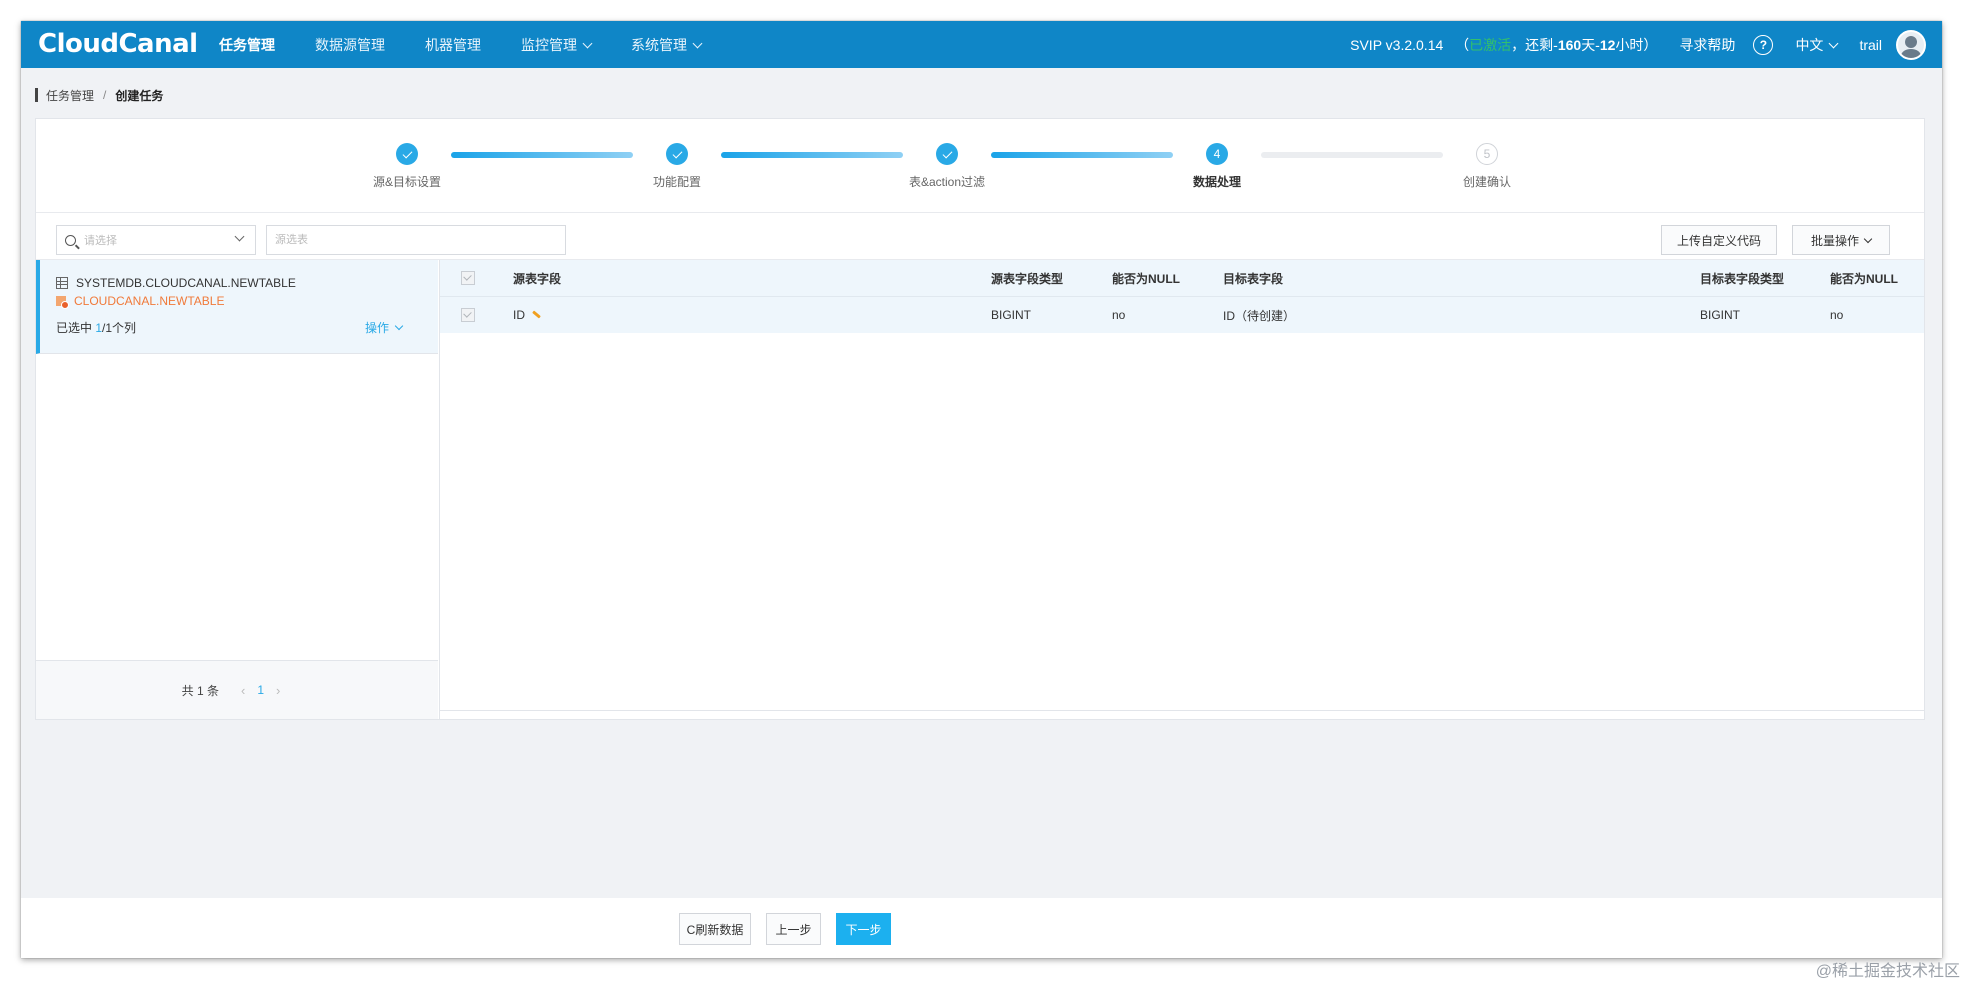 The height and width of the screenshot is (987, 1968). I want to click on breadcrumb: 任务管理 / 创建任务, so click(99, 95).